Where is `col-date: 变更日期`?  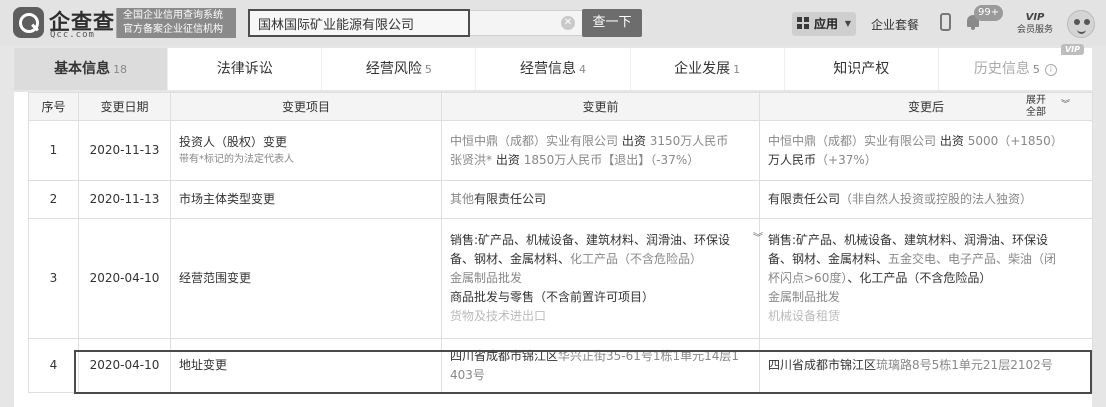
col-date: 变更日期 is located at coordinates (124, 106).